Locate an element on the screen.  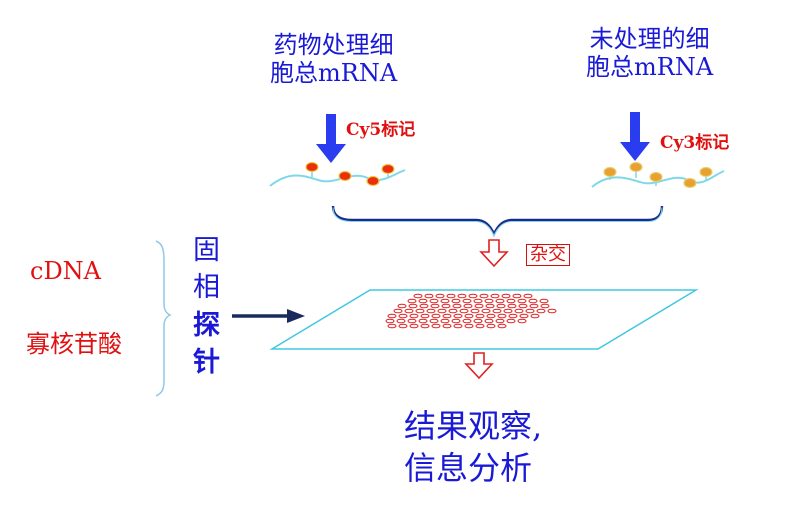
untreated-mrna-label: 未处理的细 胞总mRNA is located at coordinates (650, 53).